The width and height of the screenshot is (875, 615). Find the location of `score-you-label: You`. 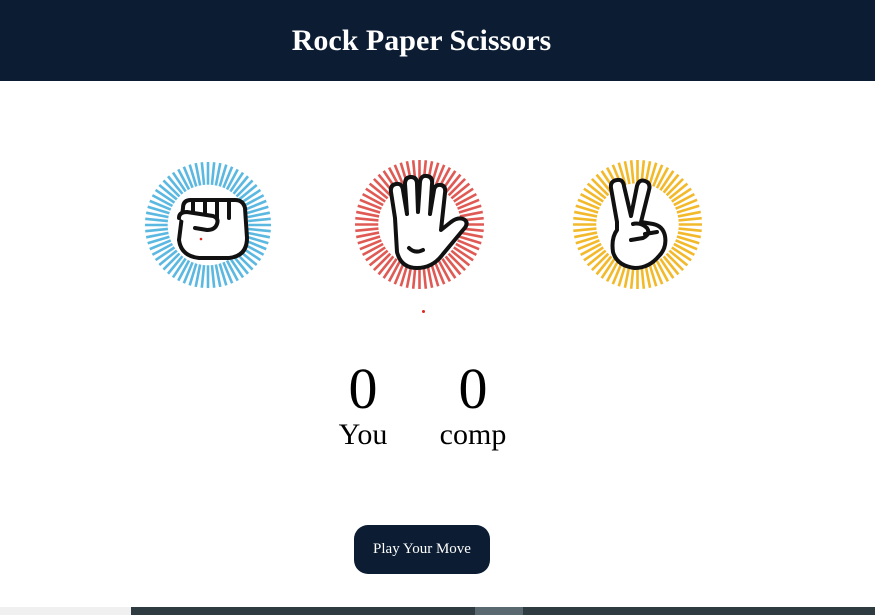

score-you-label: You is located at coordinates (363, 434).